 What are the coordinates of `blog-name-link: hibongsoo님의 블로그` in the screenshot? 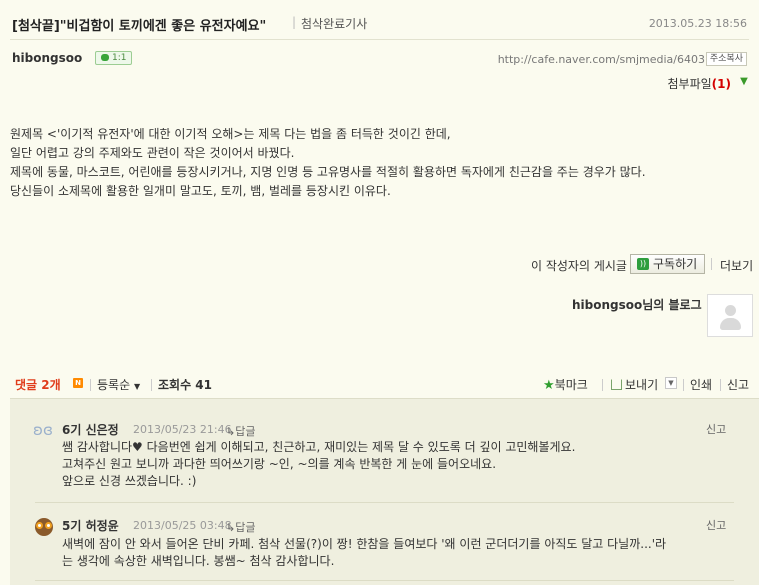 It's located at (637, 304).